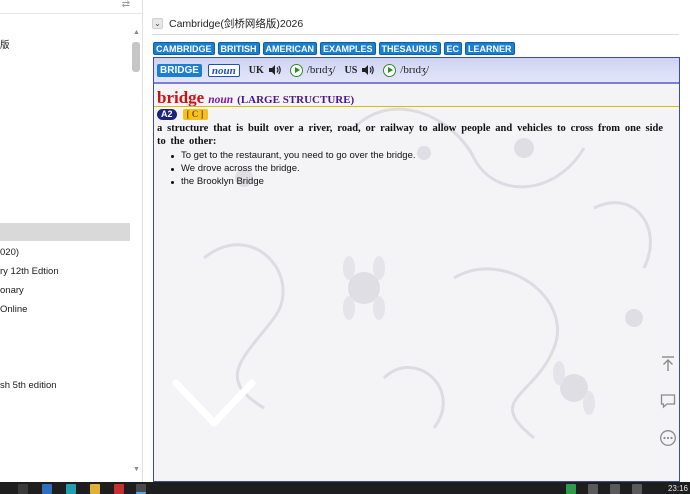 This screenshot has height=494, width=690. Describe the element at coordinates (668, 438) in the screenshot. I see `more-options-icon` at that location.